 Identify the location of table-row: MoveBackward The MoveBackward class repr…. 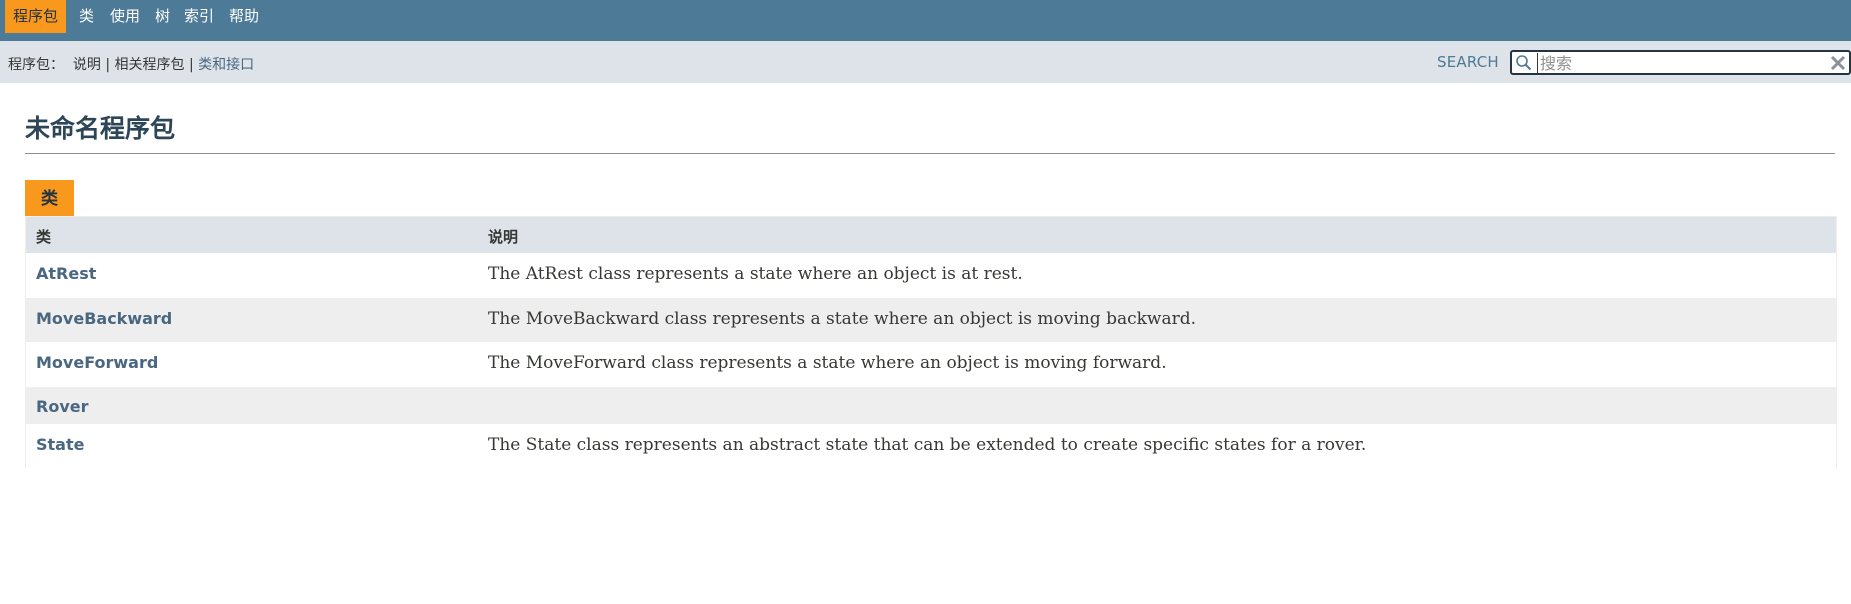
(931, 320).